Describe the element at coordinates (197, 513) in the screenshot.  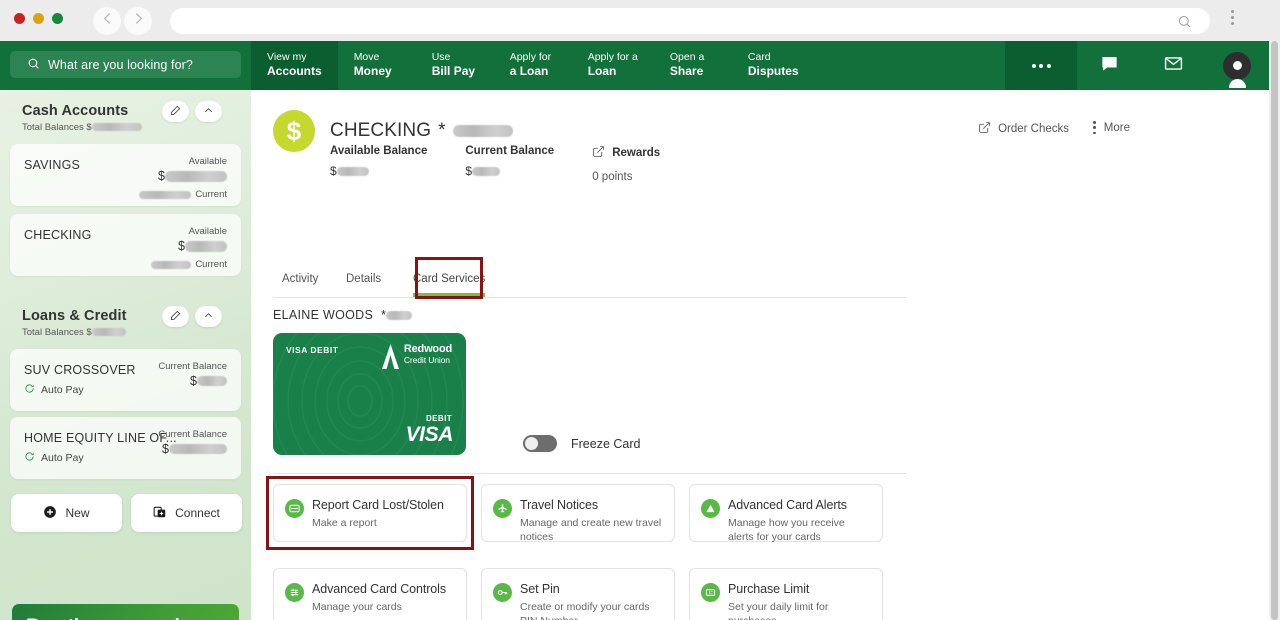
I see `button-label: Connect` at that location.